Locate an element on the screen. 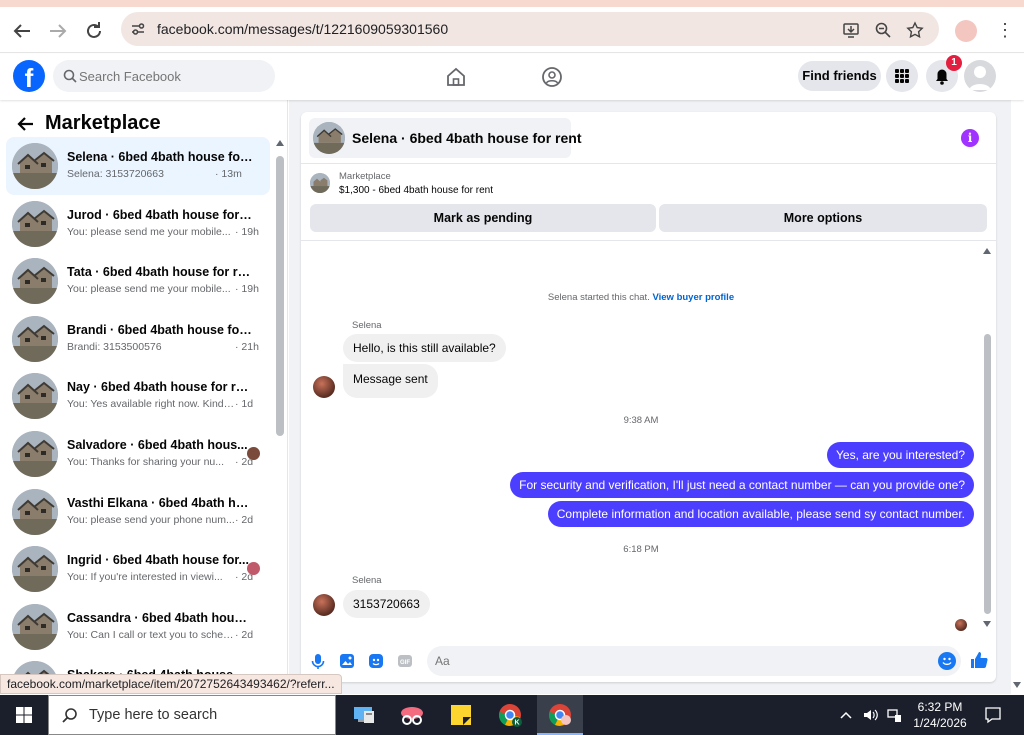 This screenshot has height=735, width=1024. info-icon: i is located at coordinates (970, 138).